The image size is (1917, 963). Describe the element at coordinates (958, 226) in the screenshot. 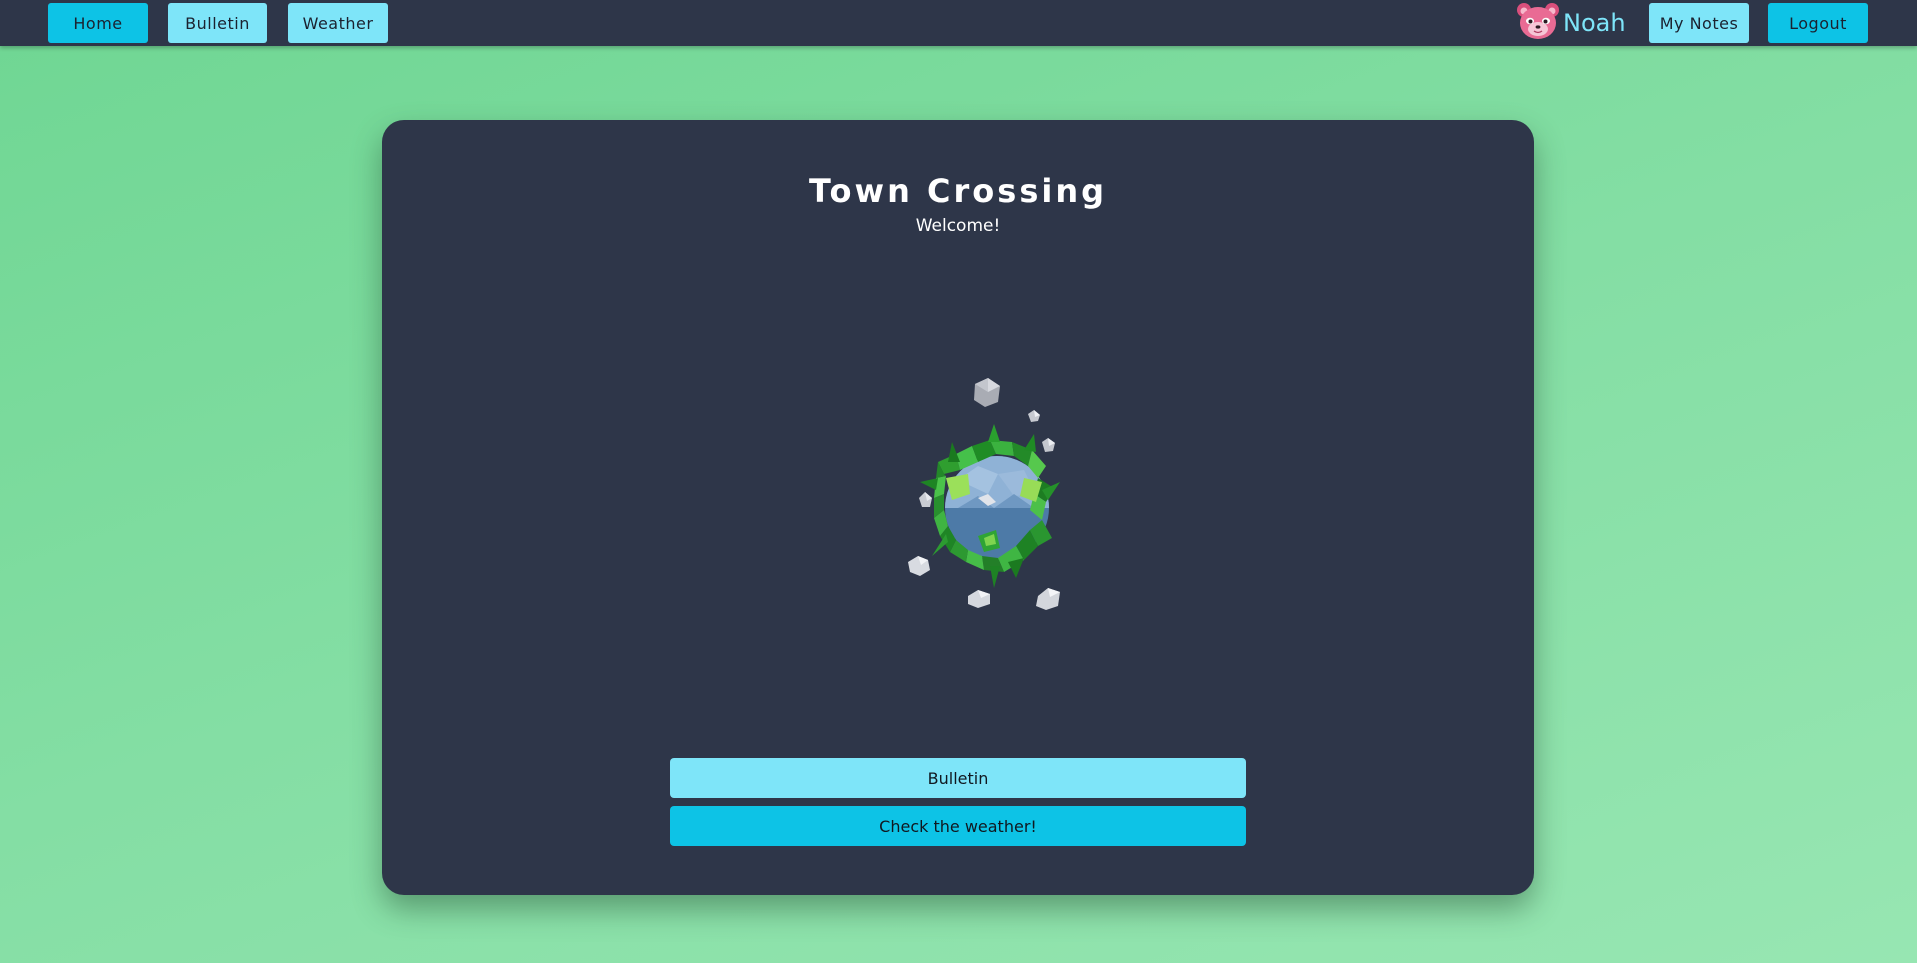

I see `welcome-subtitle: Welcome!` at that location.